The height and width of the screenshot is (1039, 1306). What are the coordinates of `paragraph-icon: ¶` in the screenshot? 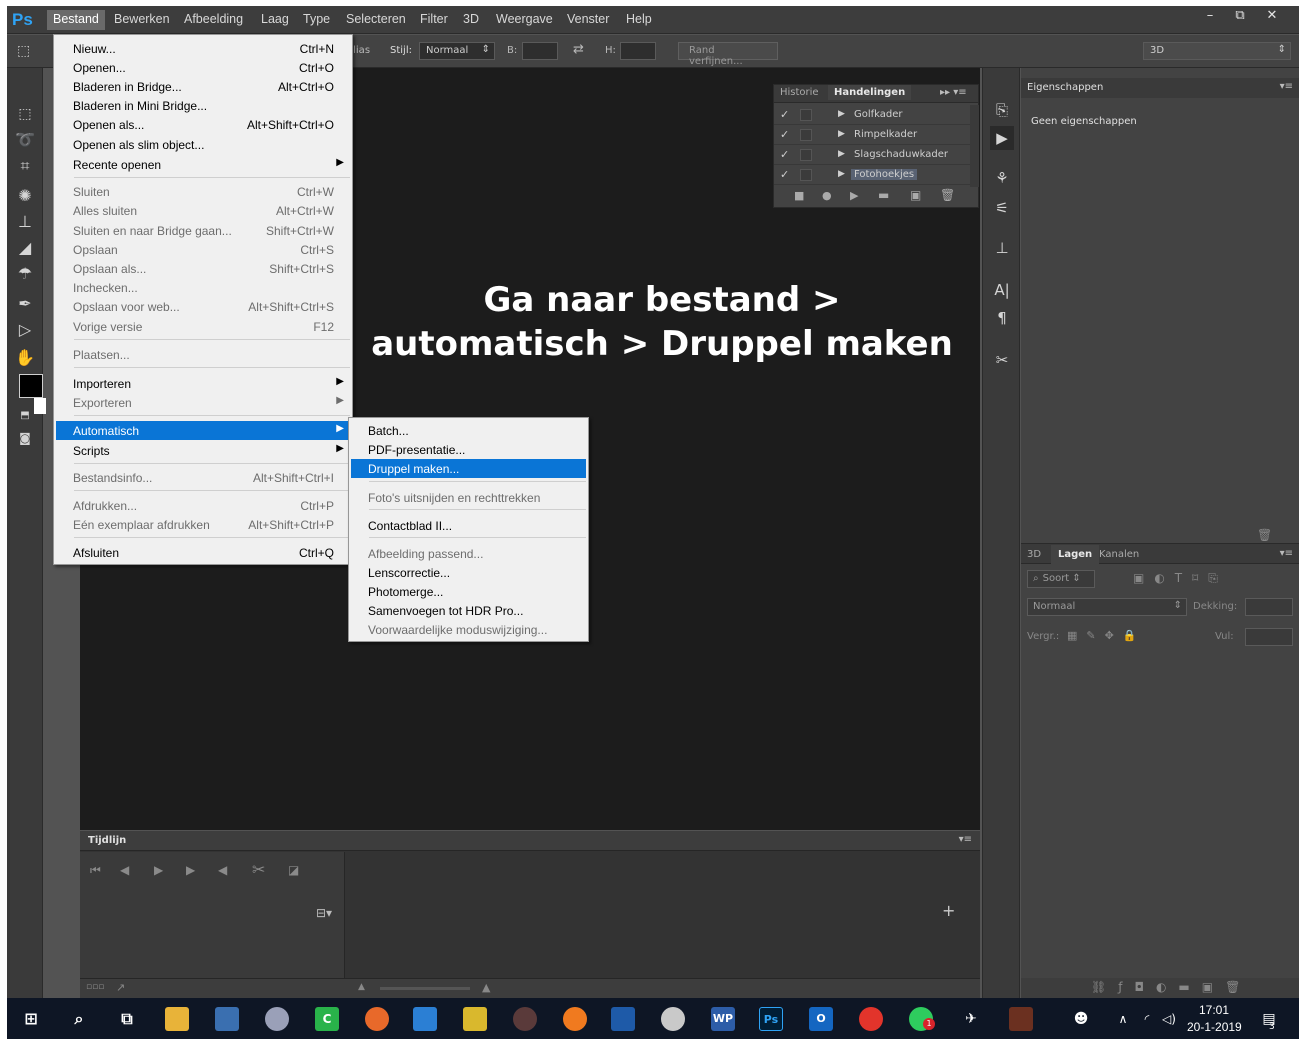 It's located at (1002, 318).